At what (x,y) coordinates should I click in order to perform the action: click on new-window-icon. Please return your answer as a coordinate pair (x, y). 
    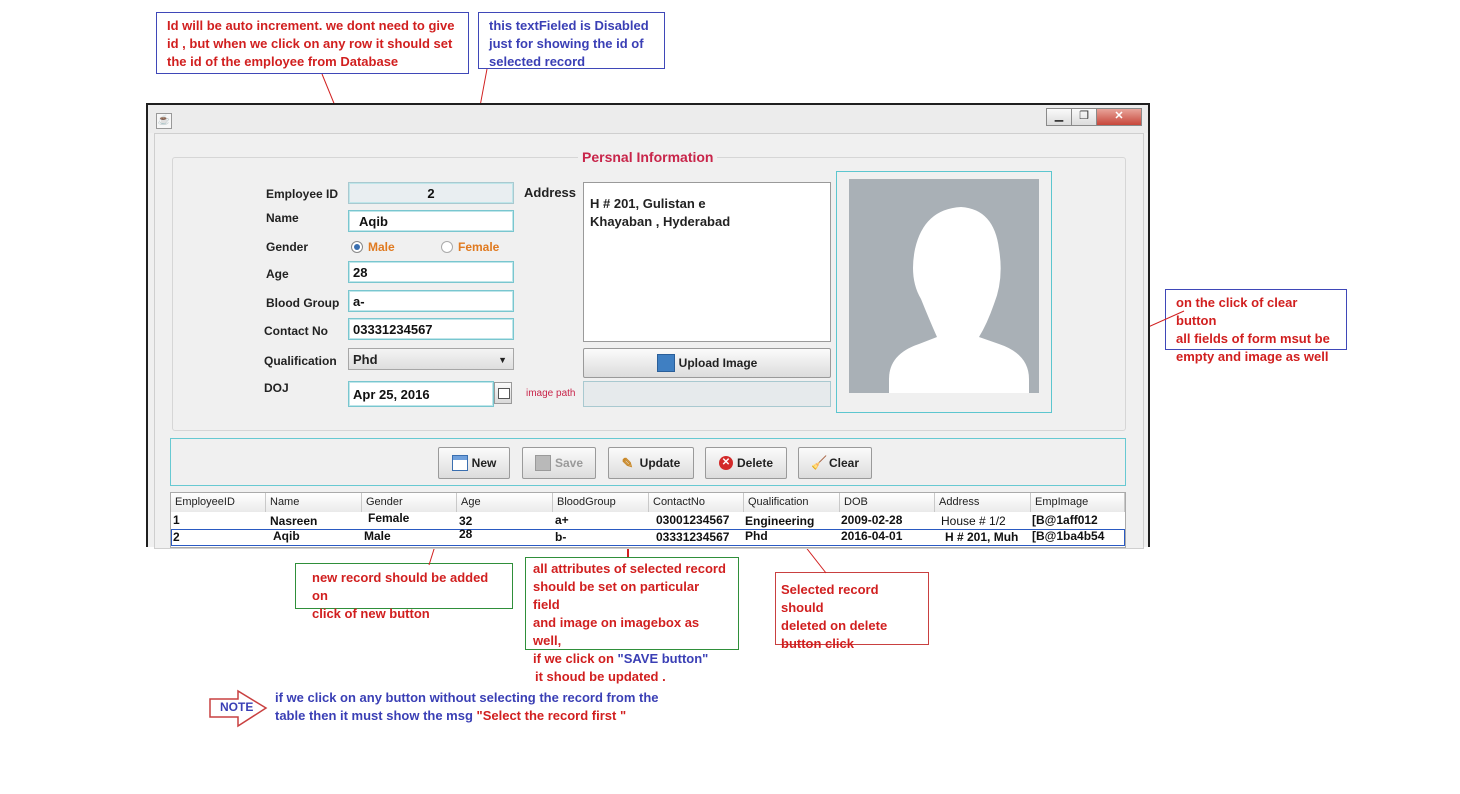
    Looking at the image, I should click on (459, 463).